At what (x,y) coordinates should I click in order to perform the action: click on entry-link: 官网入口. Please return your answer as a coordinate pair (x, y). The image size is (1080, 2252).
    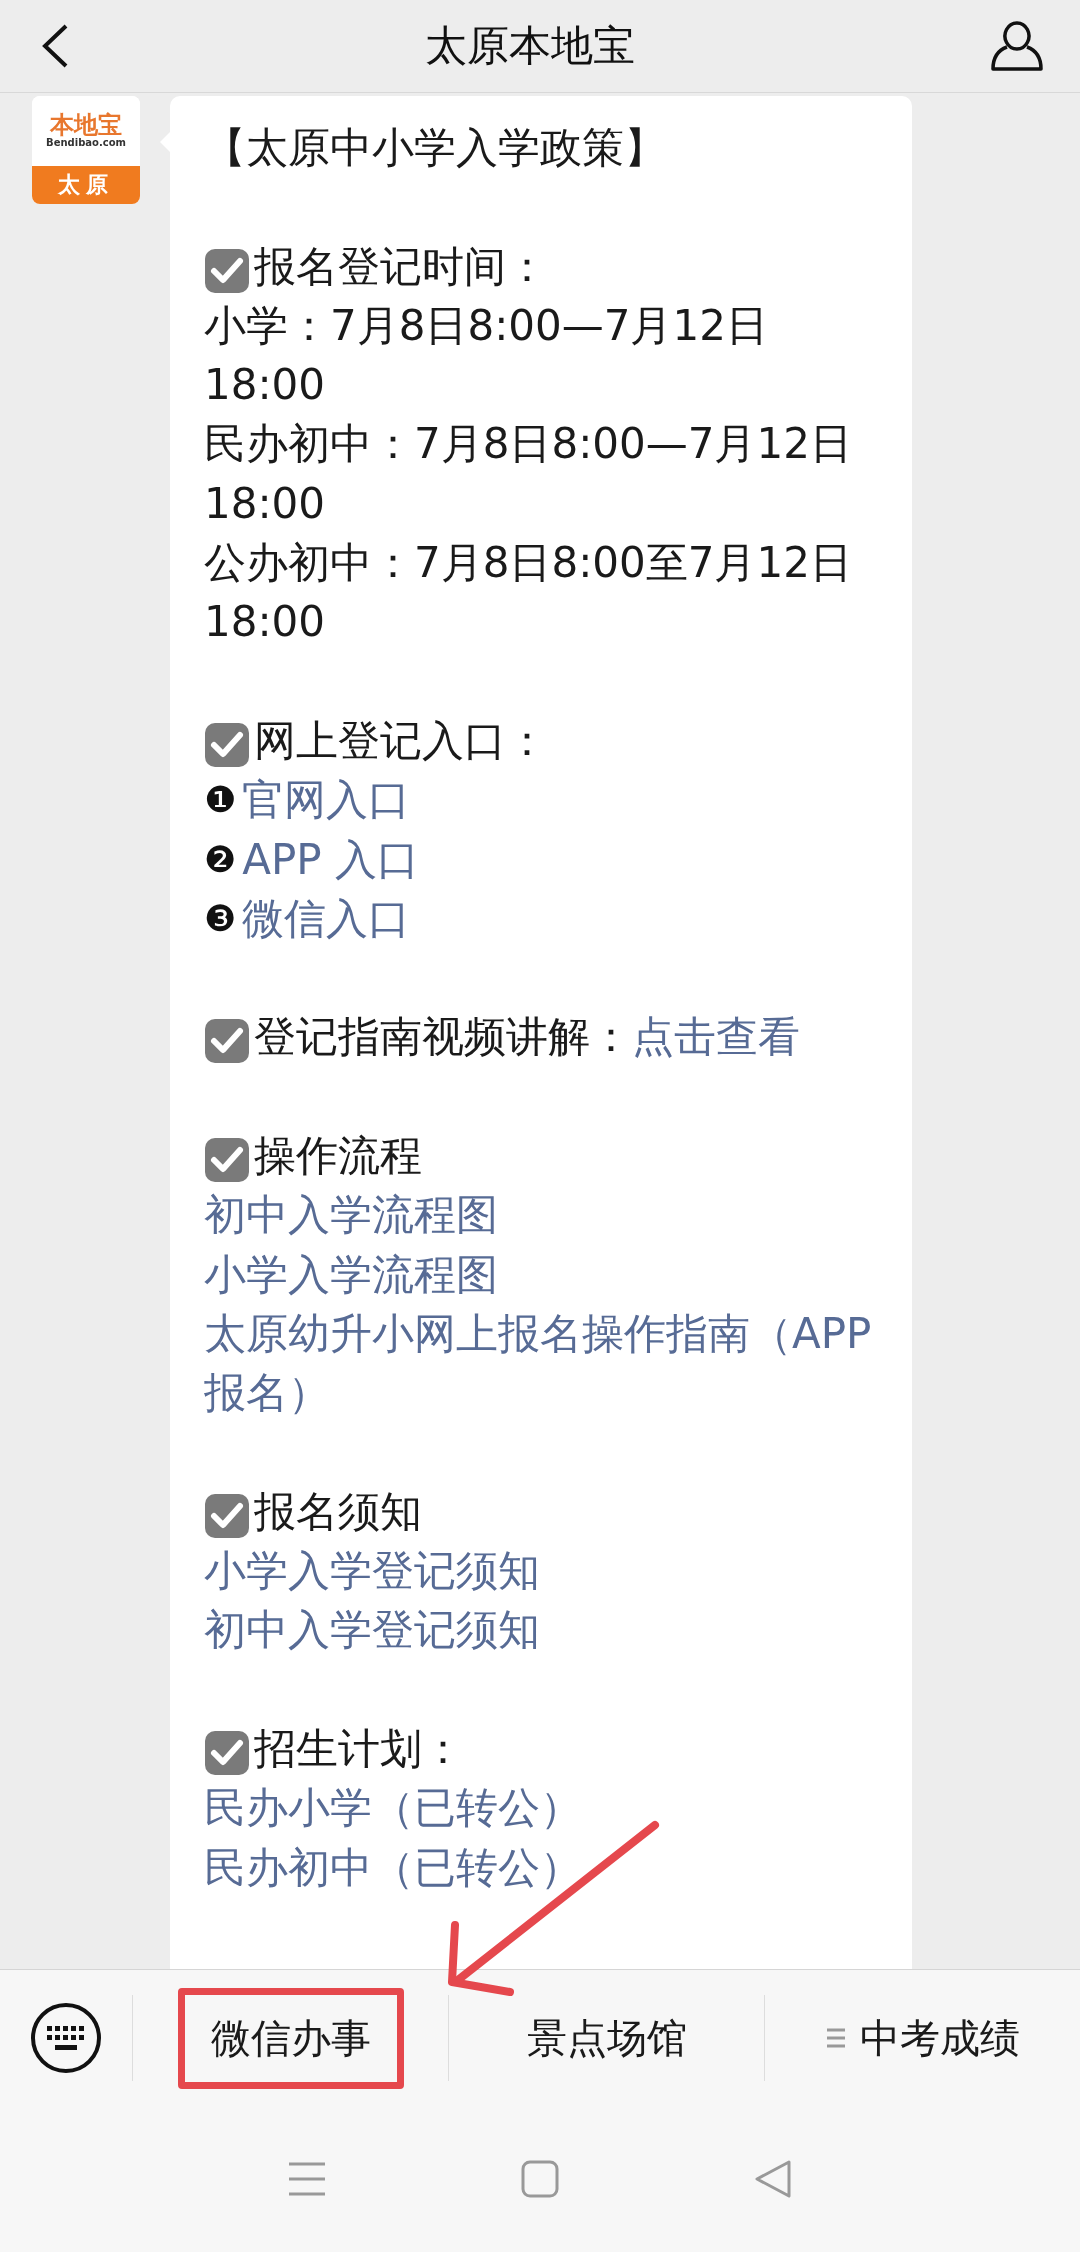
    Looking at the image, I should click on (326, 800).